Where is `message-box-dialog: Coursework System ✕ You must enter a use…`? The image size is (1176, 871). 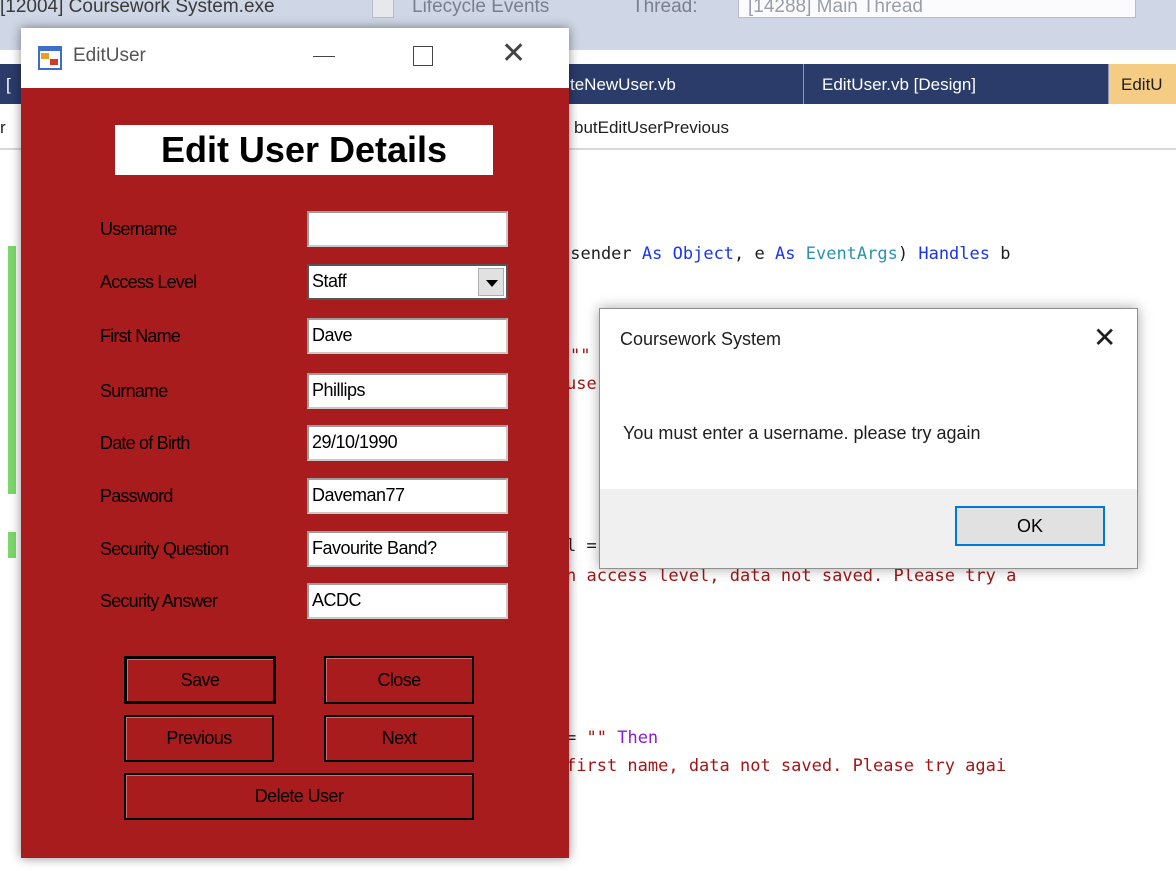 message-box-dialog: Coursework System ✕ You must enter a use… is located at coordinates (868, 438).